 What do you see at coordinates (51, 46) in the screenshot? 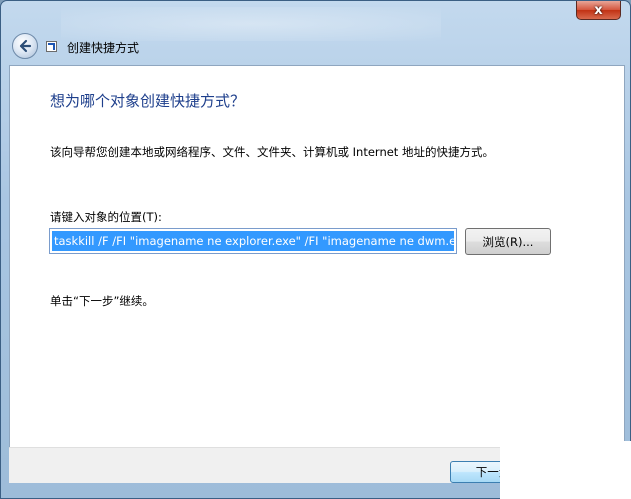
I see `shortcut-icon` at bounding box center [51, 46].